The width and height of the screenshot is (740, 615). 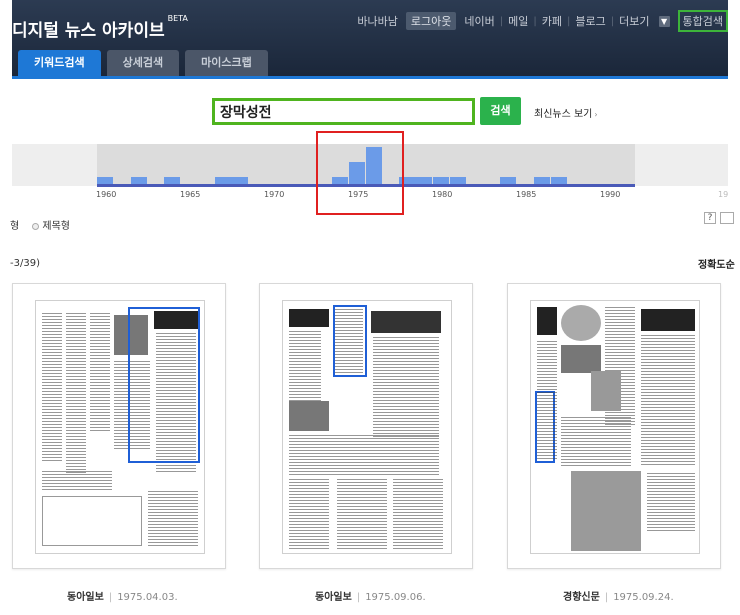 I want to click on view-type-title: 제목형, so click(x=56, y=226).